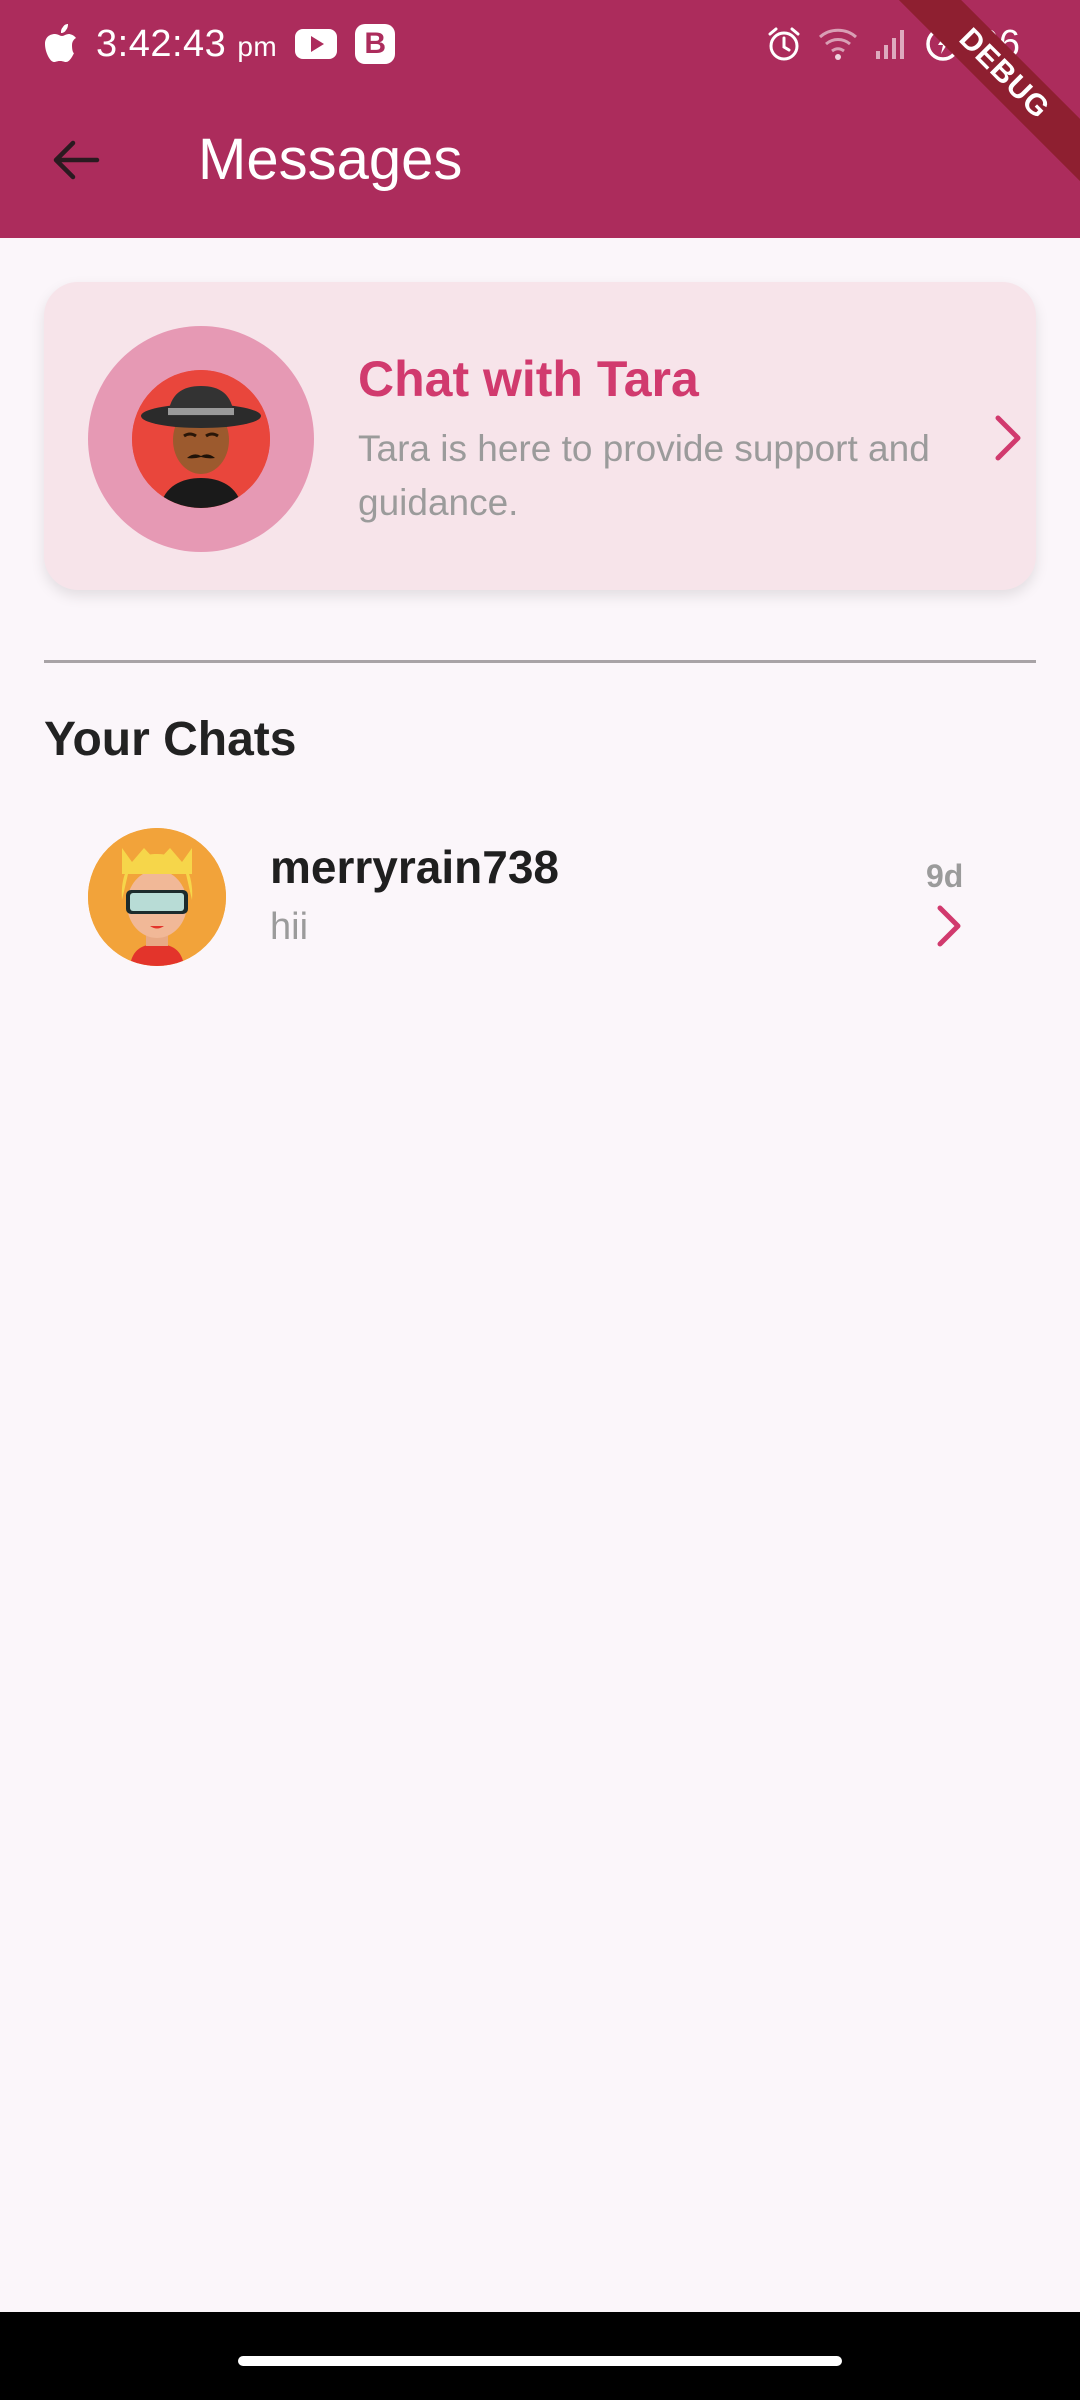  I want to click on status-bar-left: 3:42:43 pm B, so click(220, 44).